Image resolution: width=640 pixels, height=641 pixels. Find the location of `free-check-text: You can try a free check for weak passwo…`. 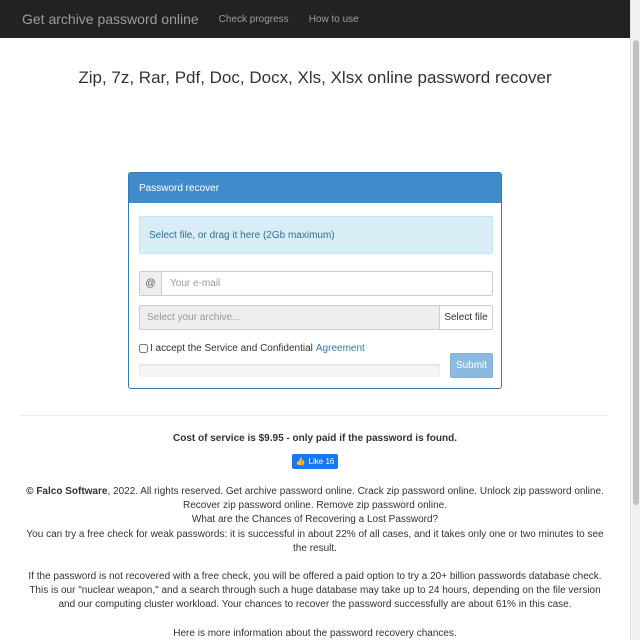

free-check-text: You can try a free check for weak passwo… is located at coordinates (315, 541).